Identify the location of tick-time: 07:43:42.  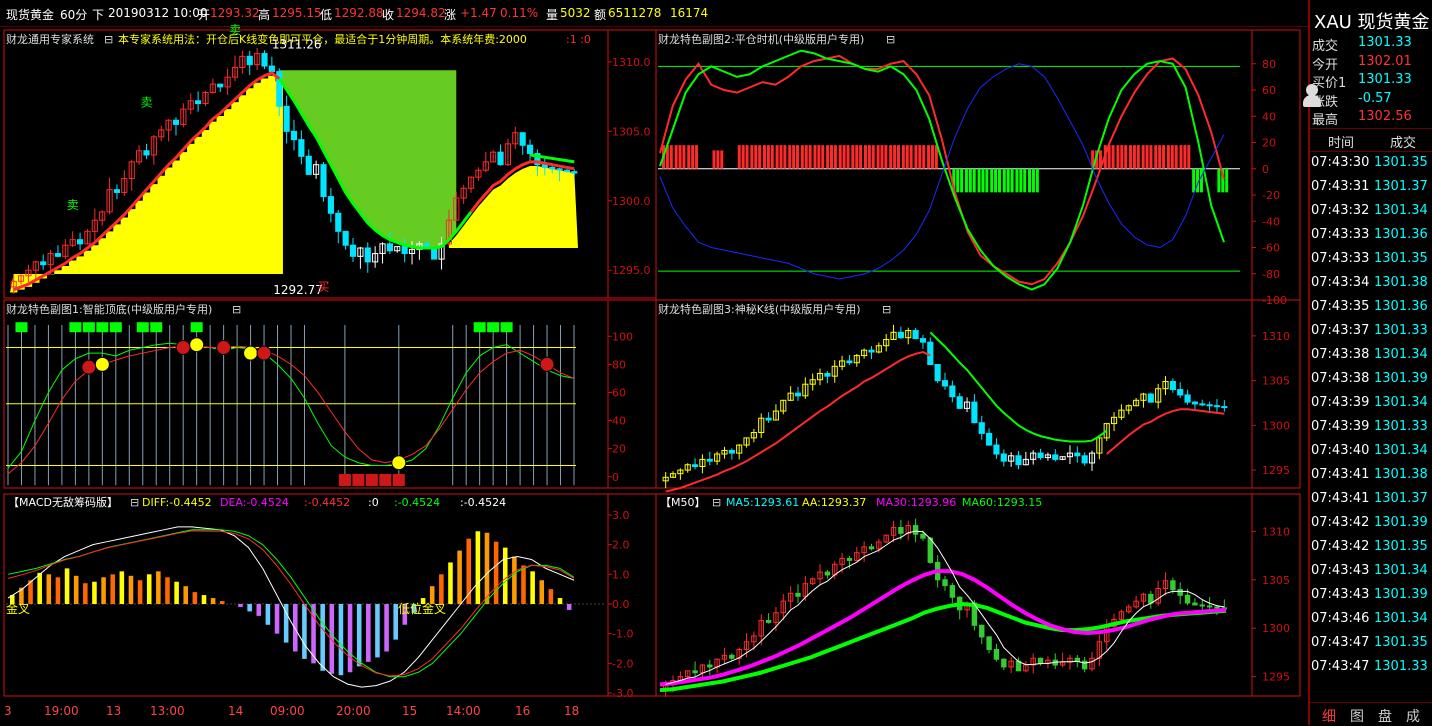
(1340, 522).